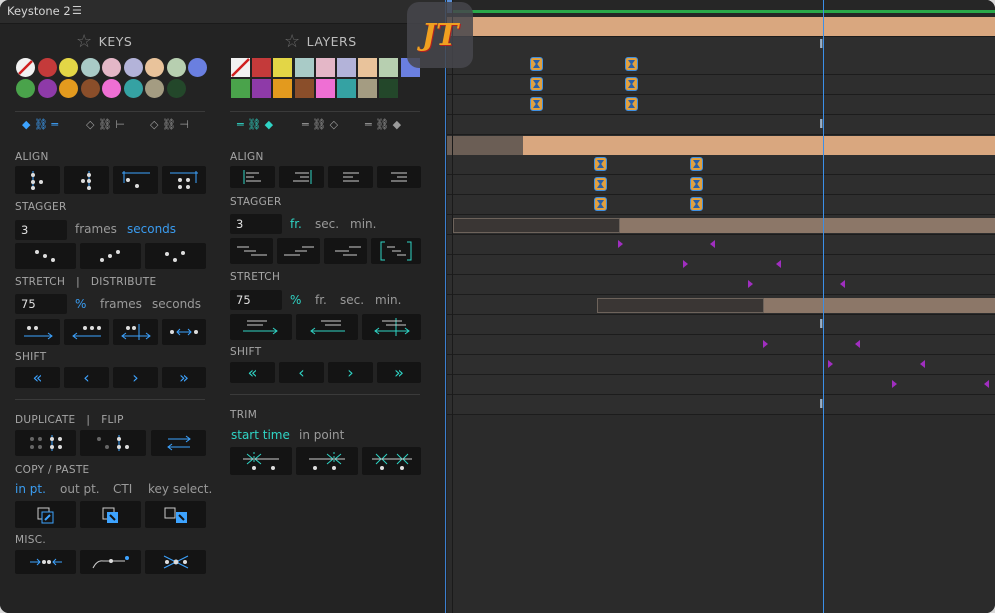 The image size is (995, 613). What do you see at coordinates (321, 435) in the screenshot?
I see `trim-in-point-option: in point` at bounding box center [321, 435].